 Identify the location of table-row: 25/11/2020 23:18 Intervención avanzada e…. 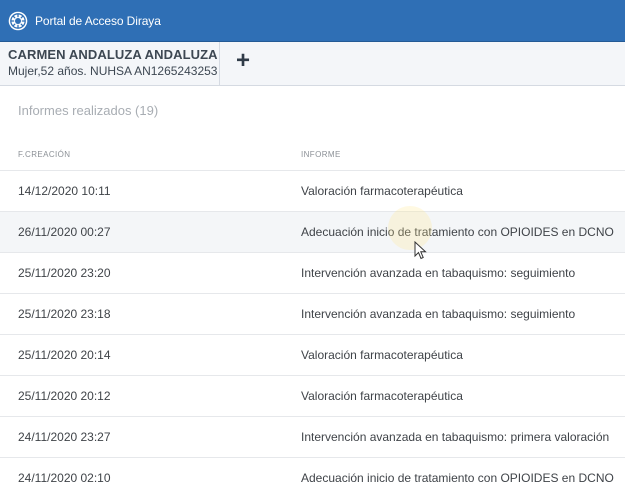
(312, 313).